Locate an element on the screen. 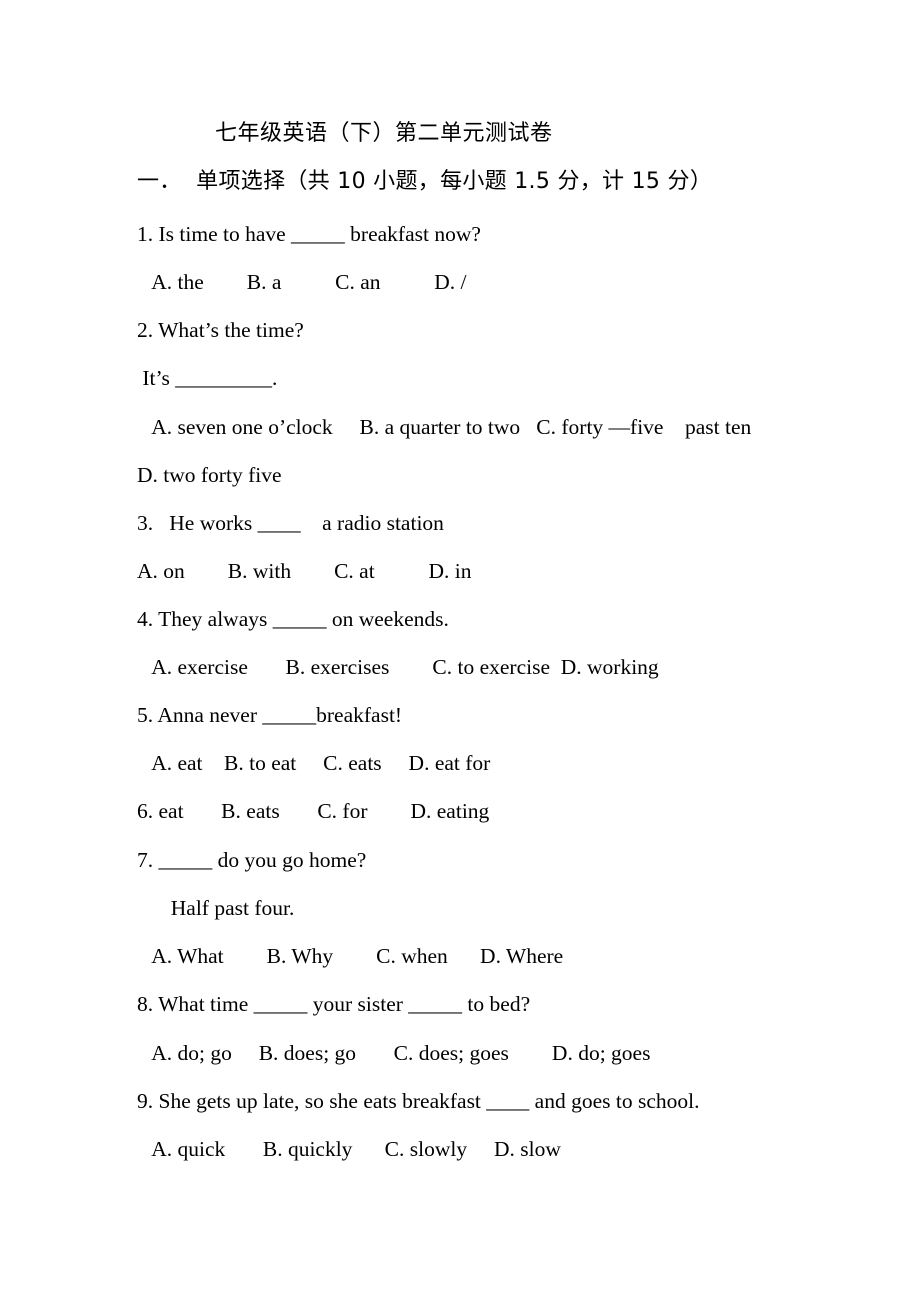 The image size is (920, 1302). question-1-options: A. the B. a C. an D. / is located at coordinates (307, 282).